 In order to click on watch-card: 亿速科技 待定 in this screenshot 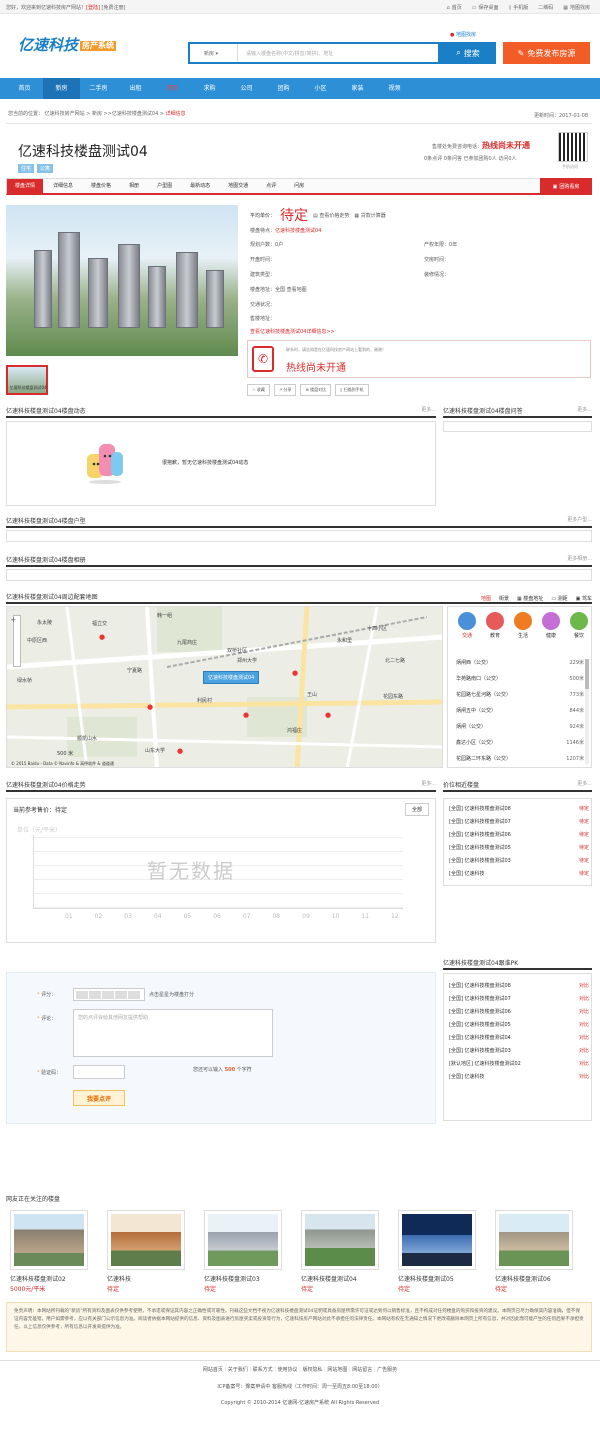, I will do `click(146, 1251)`.